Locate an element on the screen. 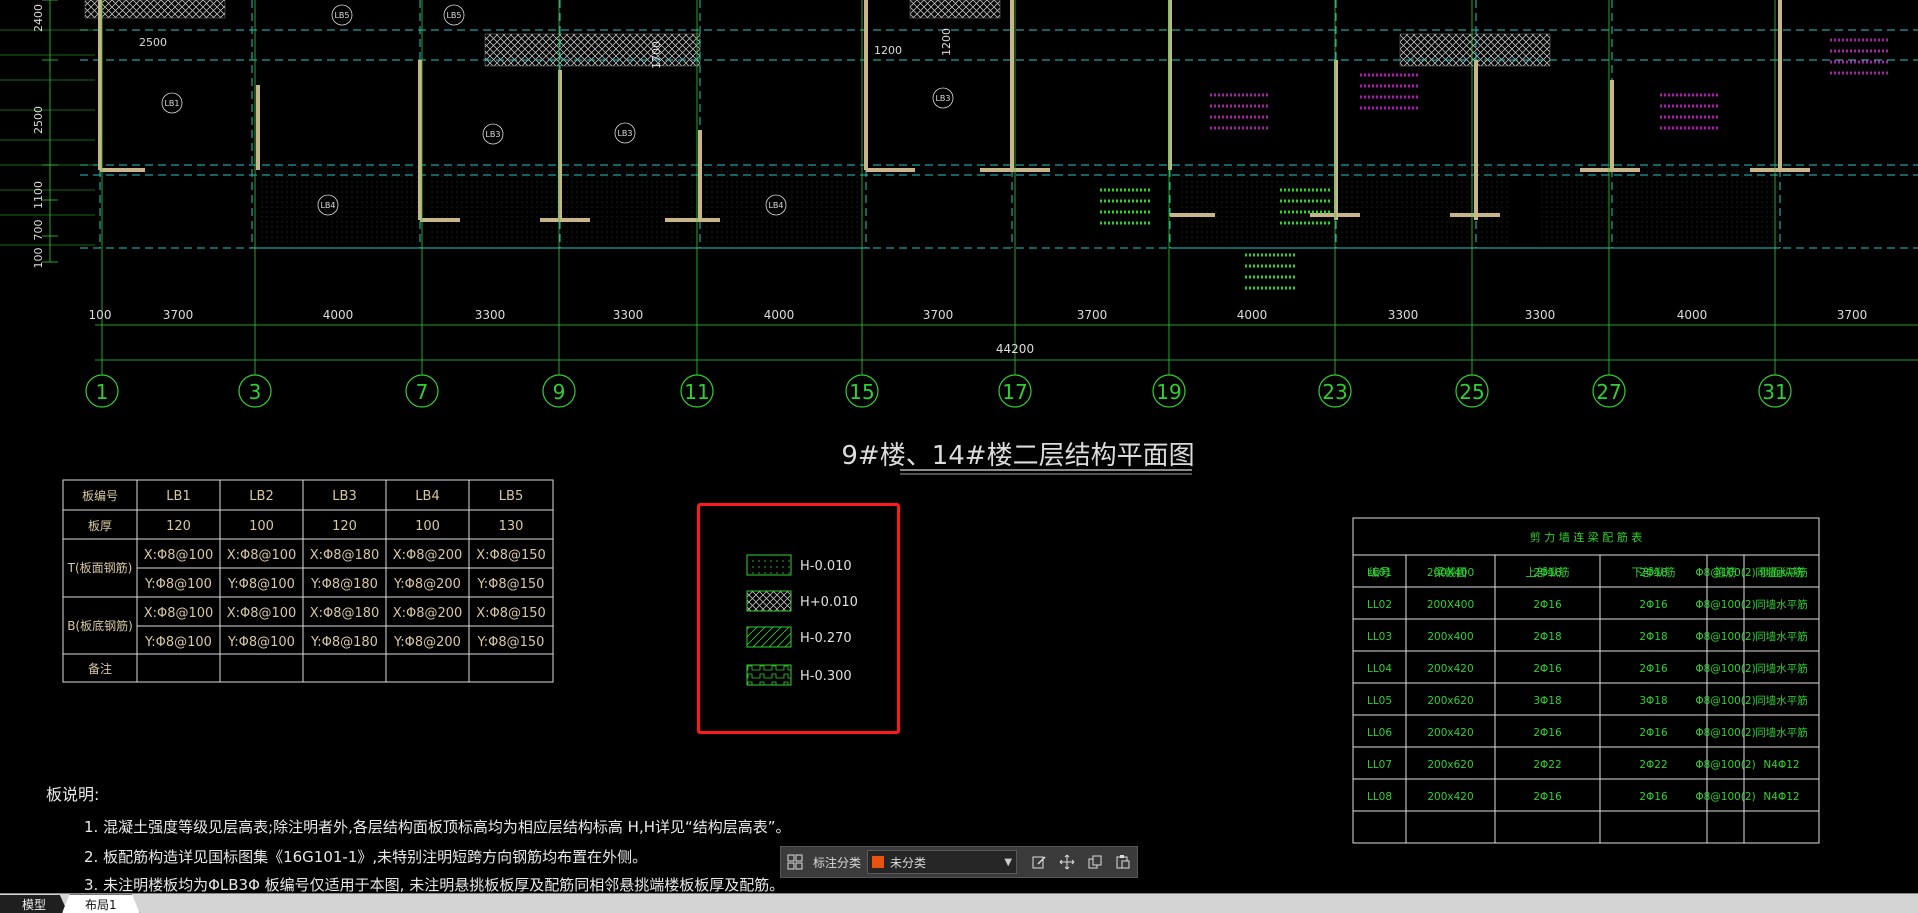 The width and height of the screenshot is (1918, 913). slab-table-header: LB3 is located at coordinates (344, 496).